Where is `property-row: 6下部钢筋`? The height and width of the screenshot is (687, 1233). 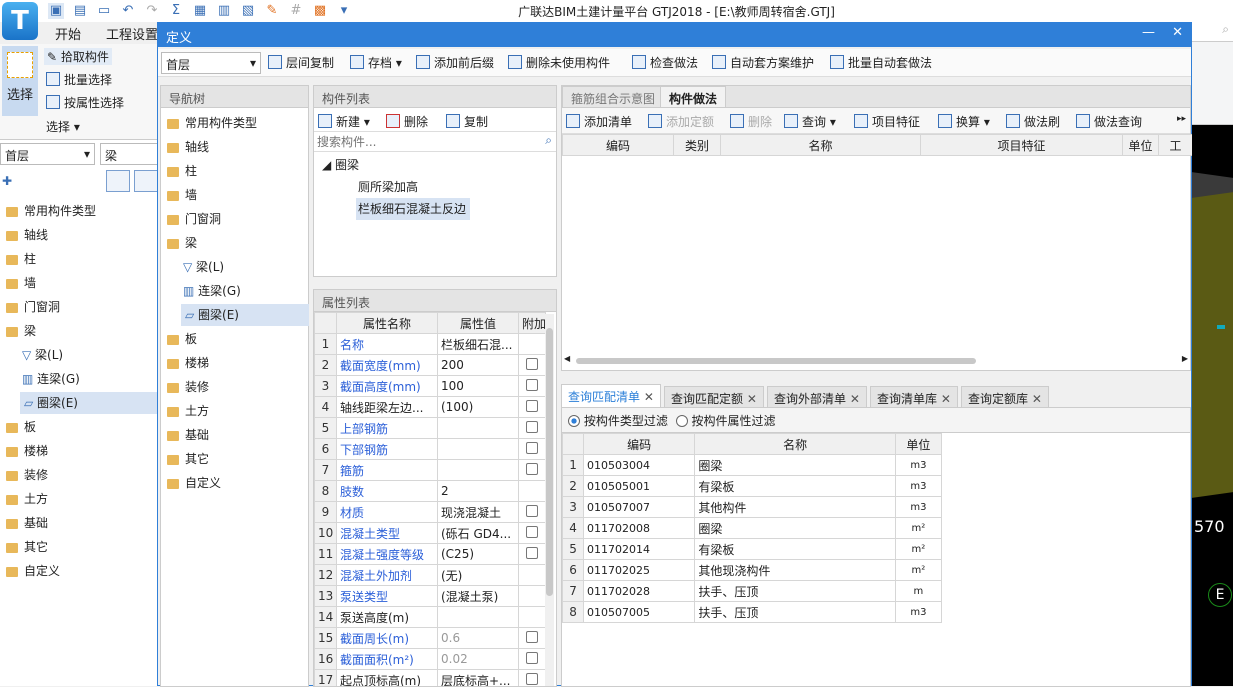 property-row: 6下部钢筋 is located at coordinates (430, 449).